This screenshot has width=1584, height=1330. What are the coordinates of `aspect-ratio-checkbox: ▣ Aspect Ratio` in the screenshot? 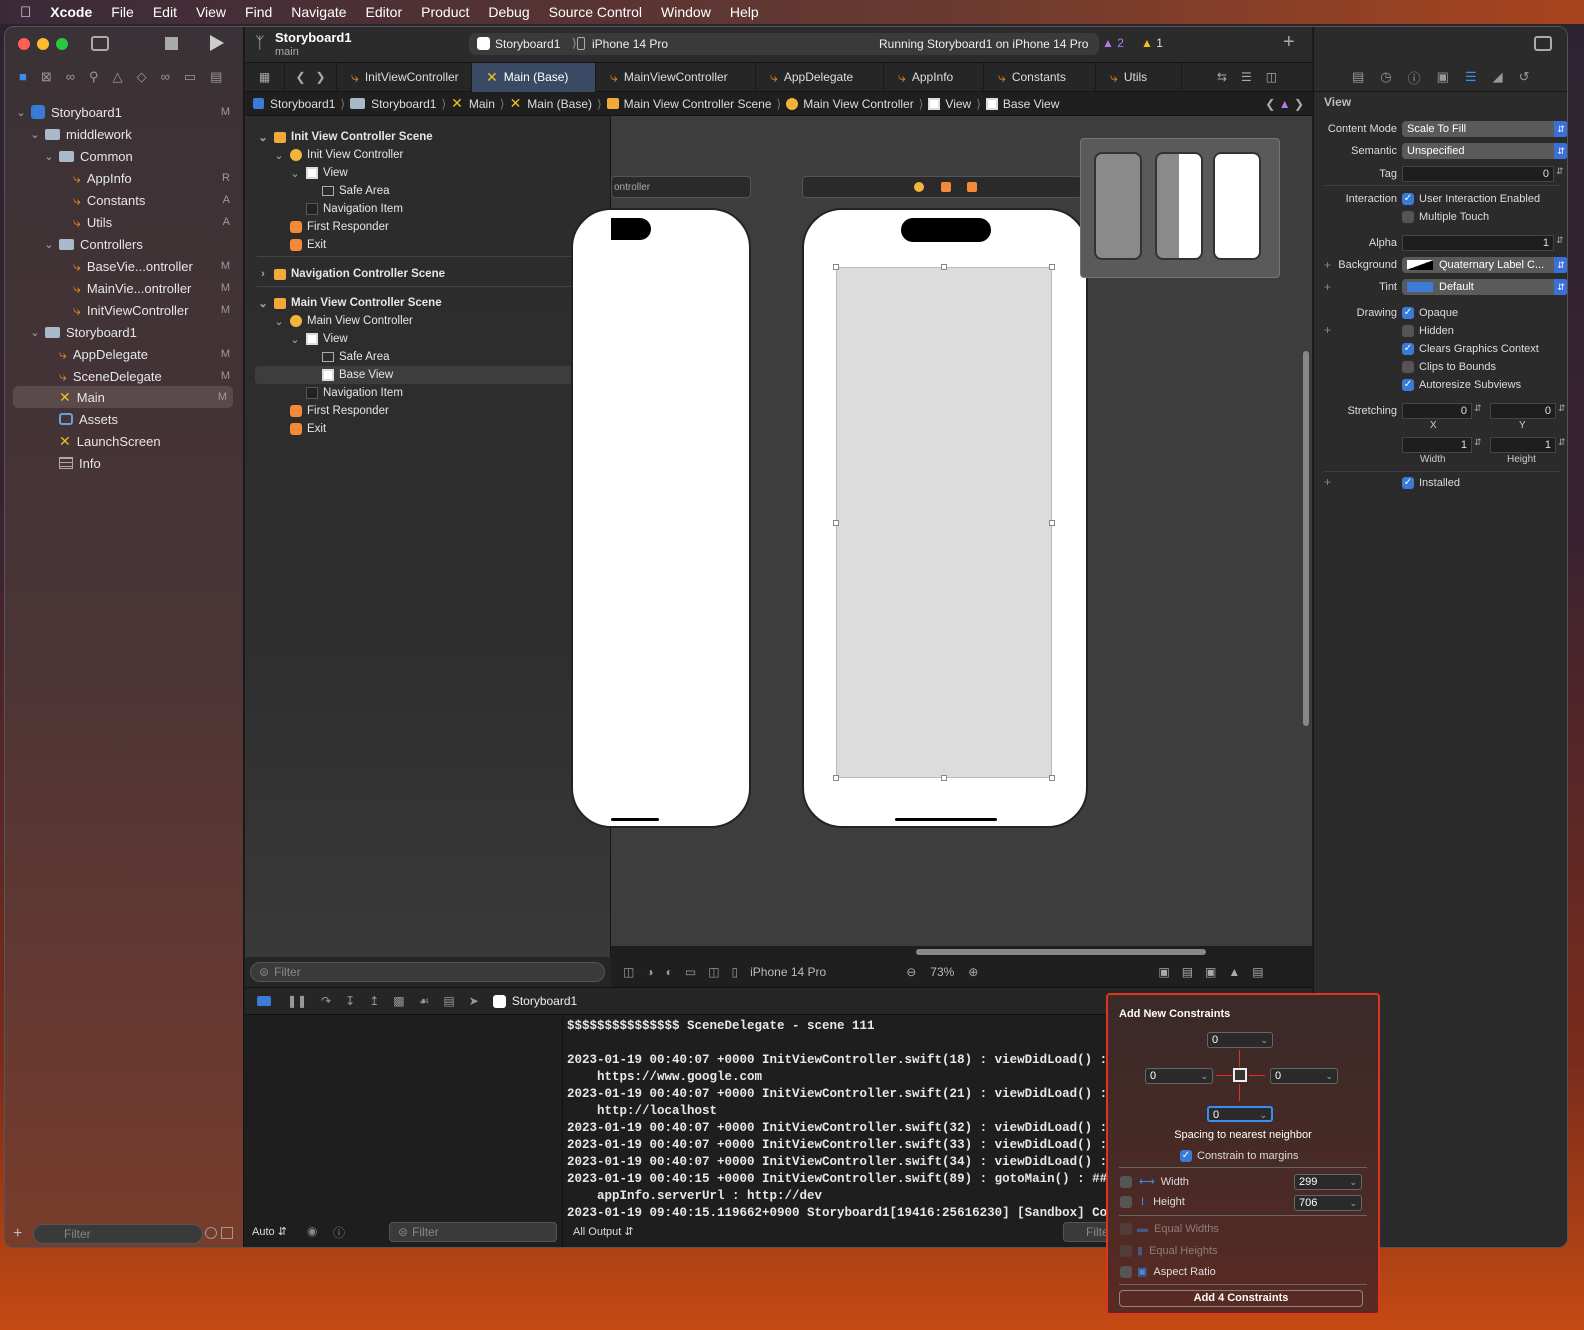 It's located at (1168, 1271).